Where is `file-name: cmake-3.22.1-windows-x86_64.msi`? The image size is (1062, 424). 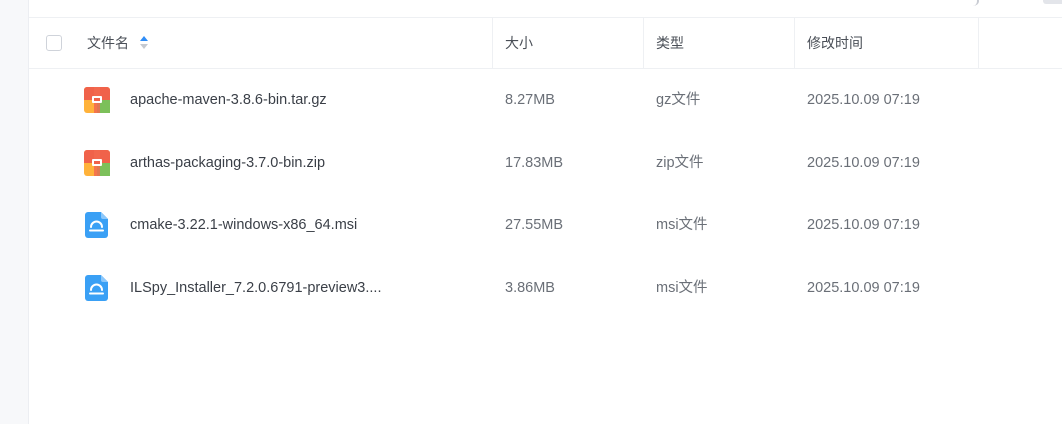
file-name: cmake-3.22.1-windows-x86_64.msi is located at coordinates (243, 225).